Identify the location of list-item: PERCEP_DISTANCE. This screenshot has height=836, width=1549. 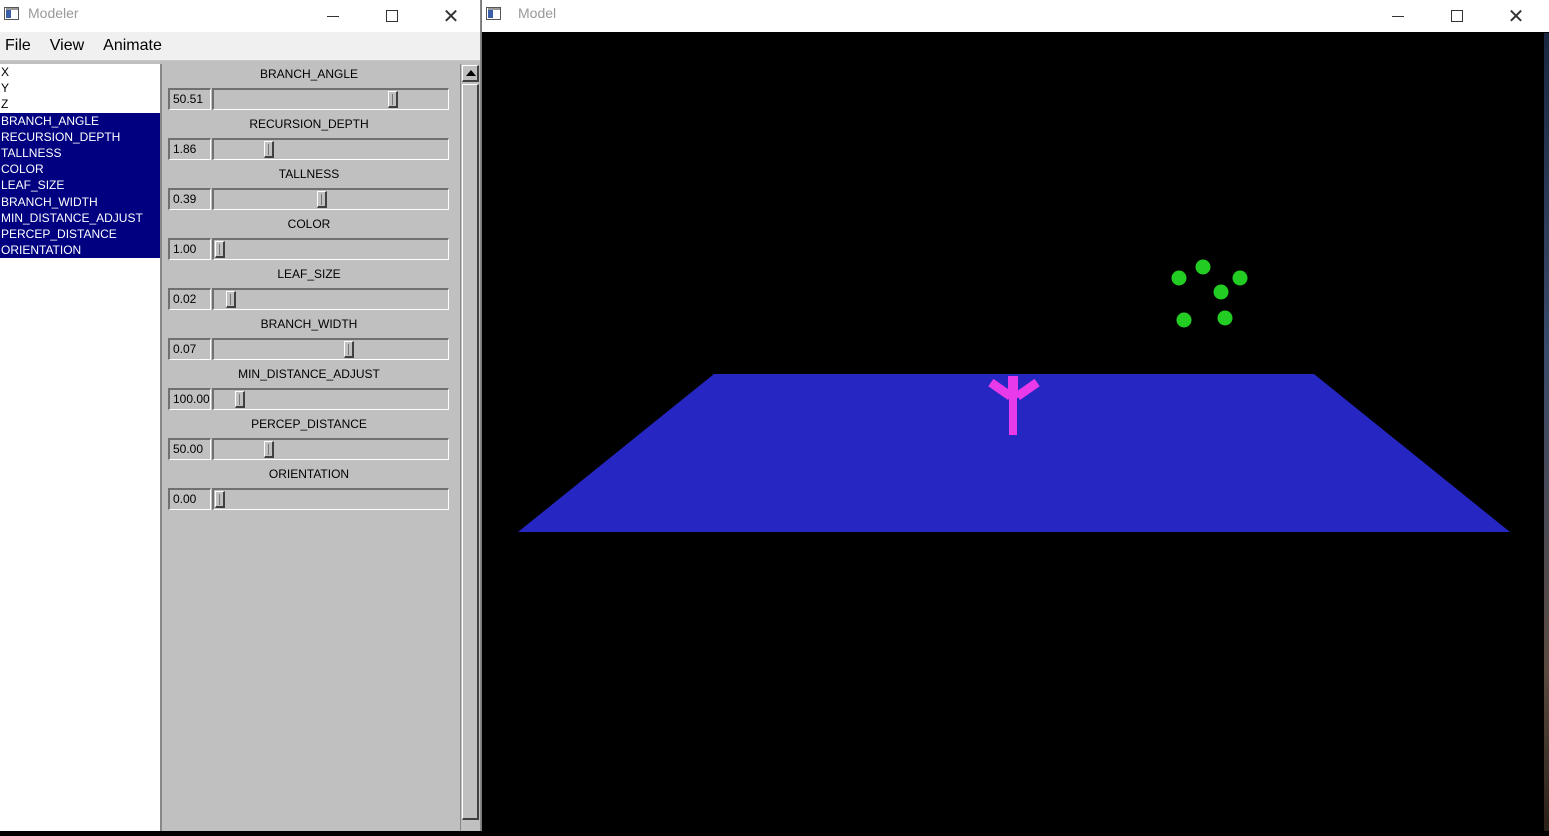
(80, 234).